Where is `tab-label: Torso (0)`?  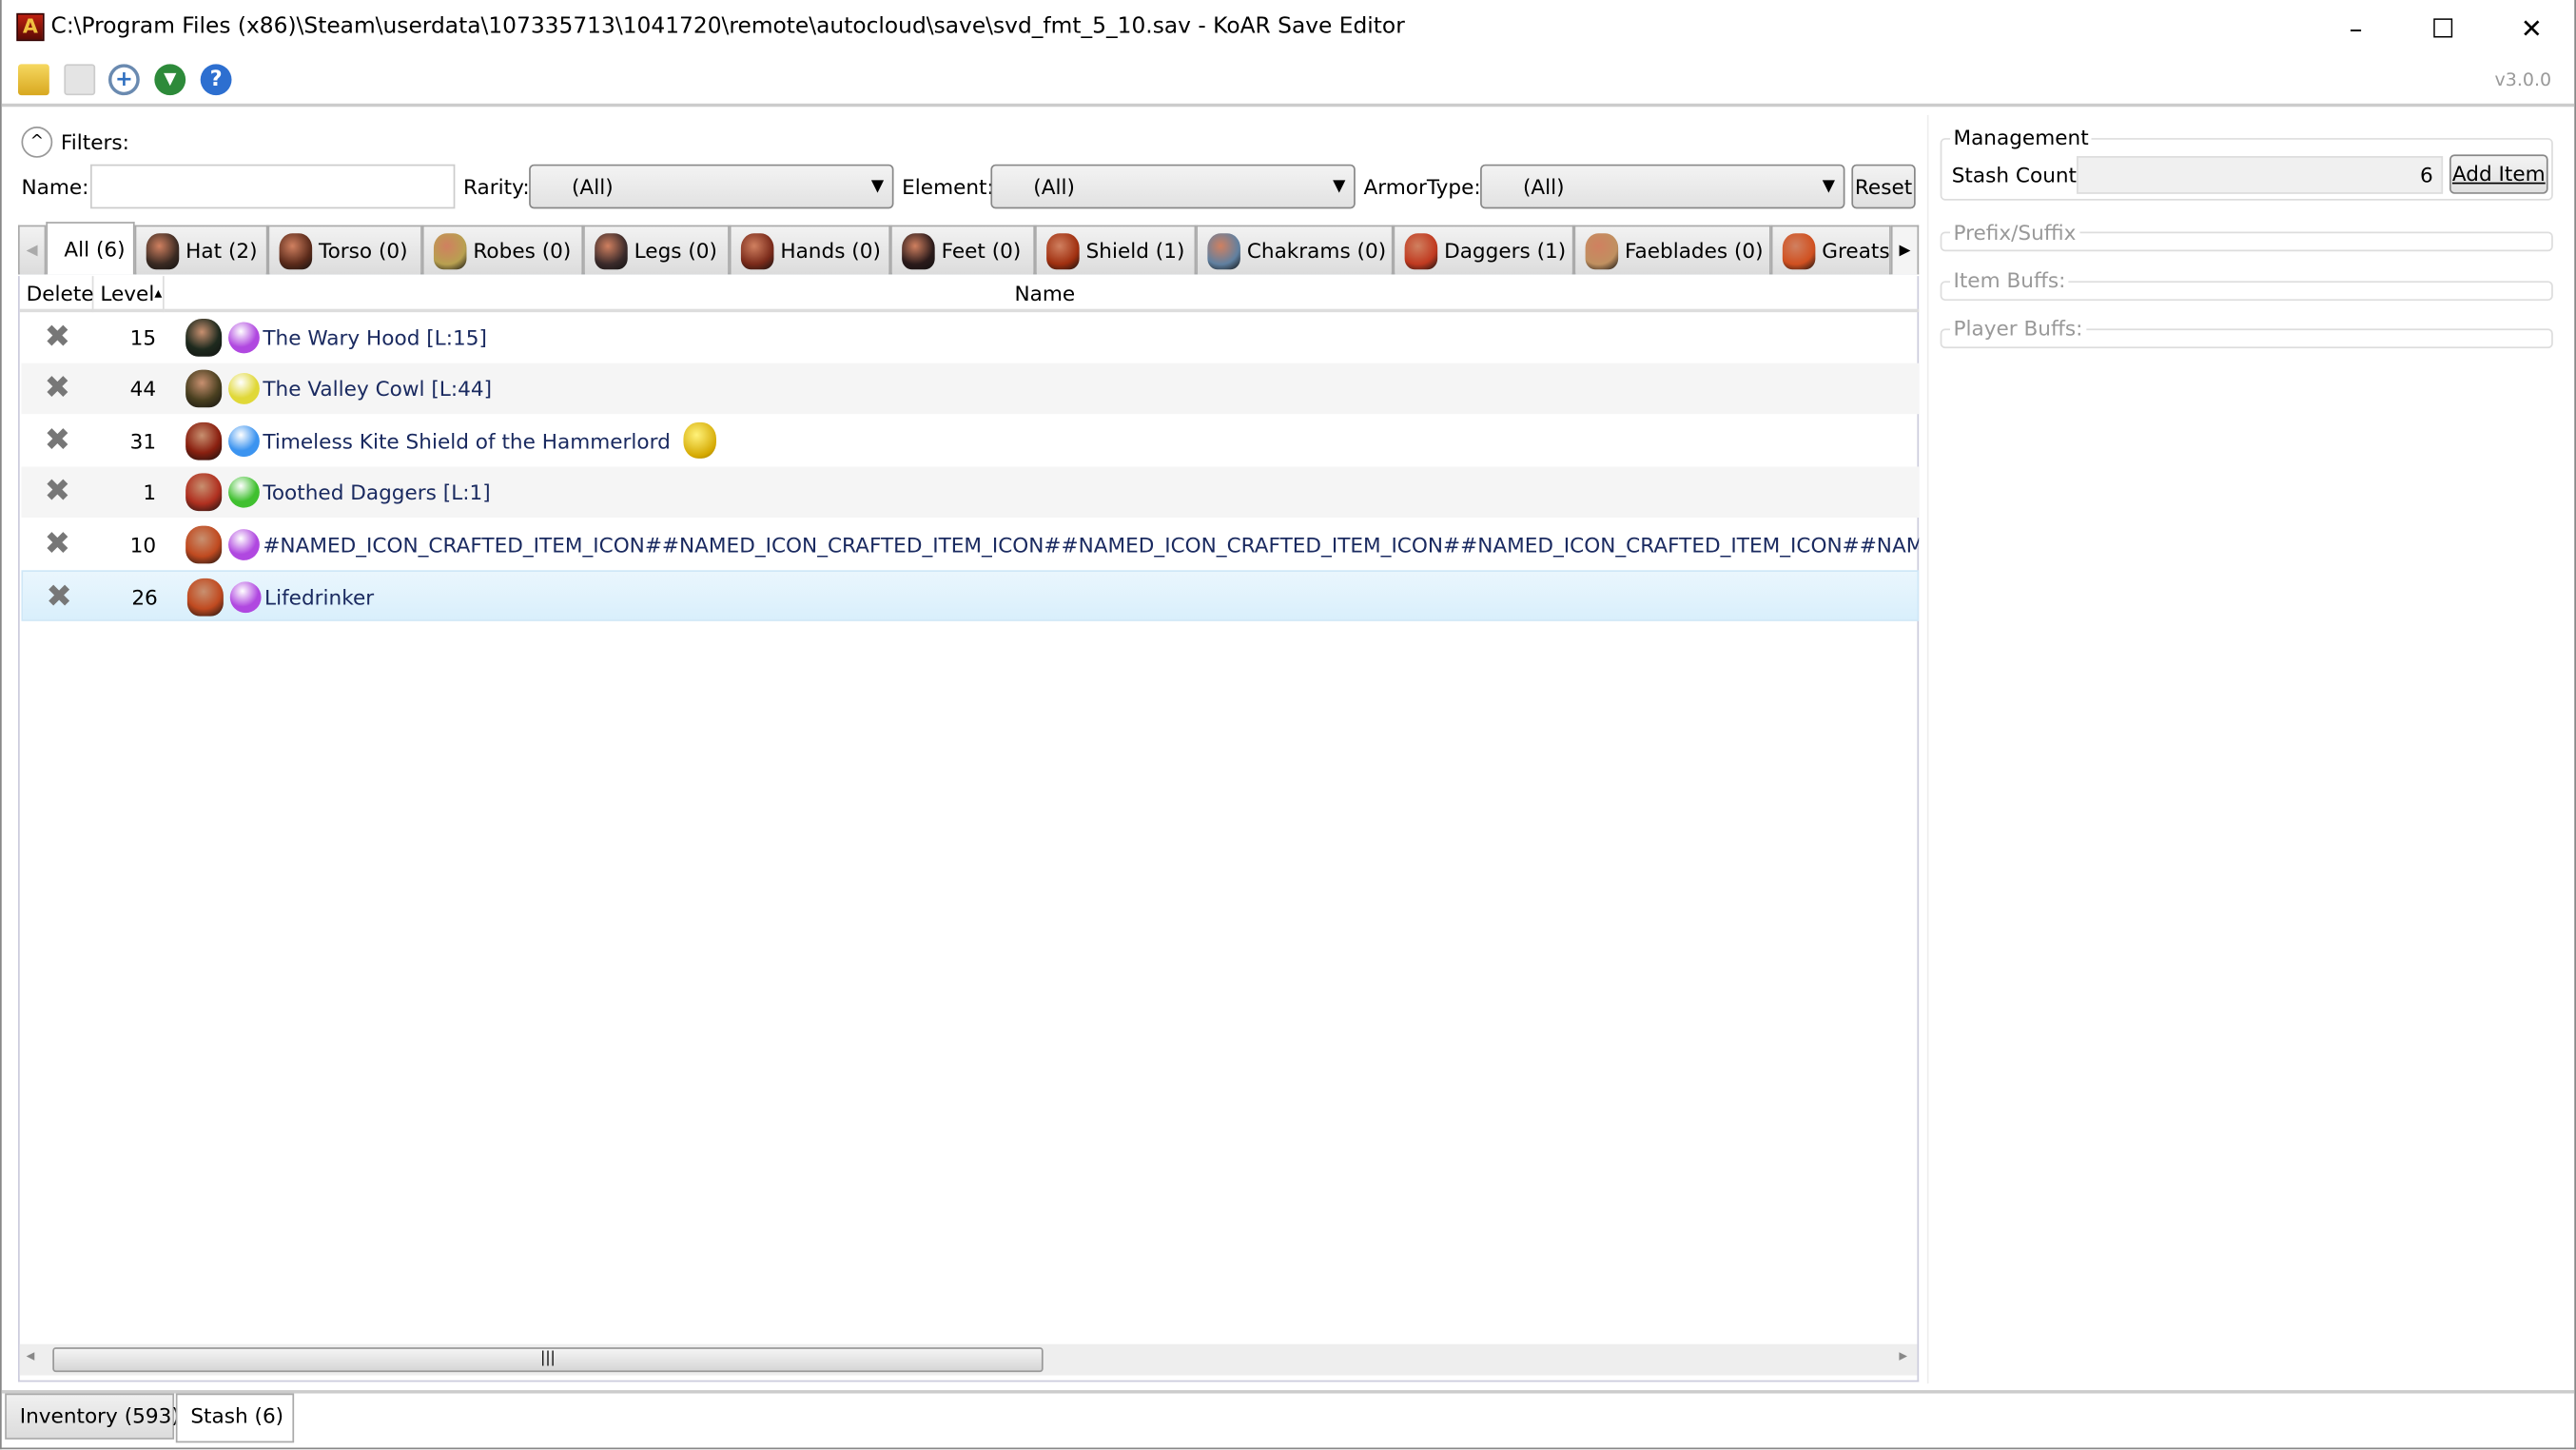 tab-label: Torso (0) is located at coordinates (364, 251).